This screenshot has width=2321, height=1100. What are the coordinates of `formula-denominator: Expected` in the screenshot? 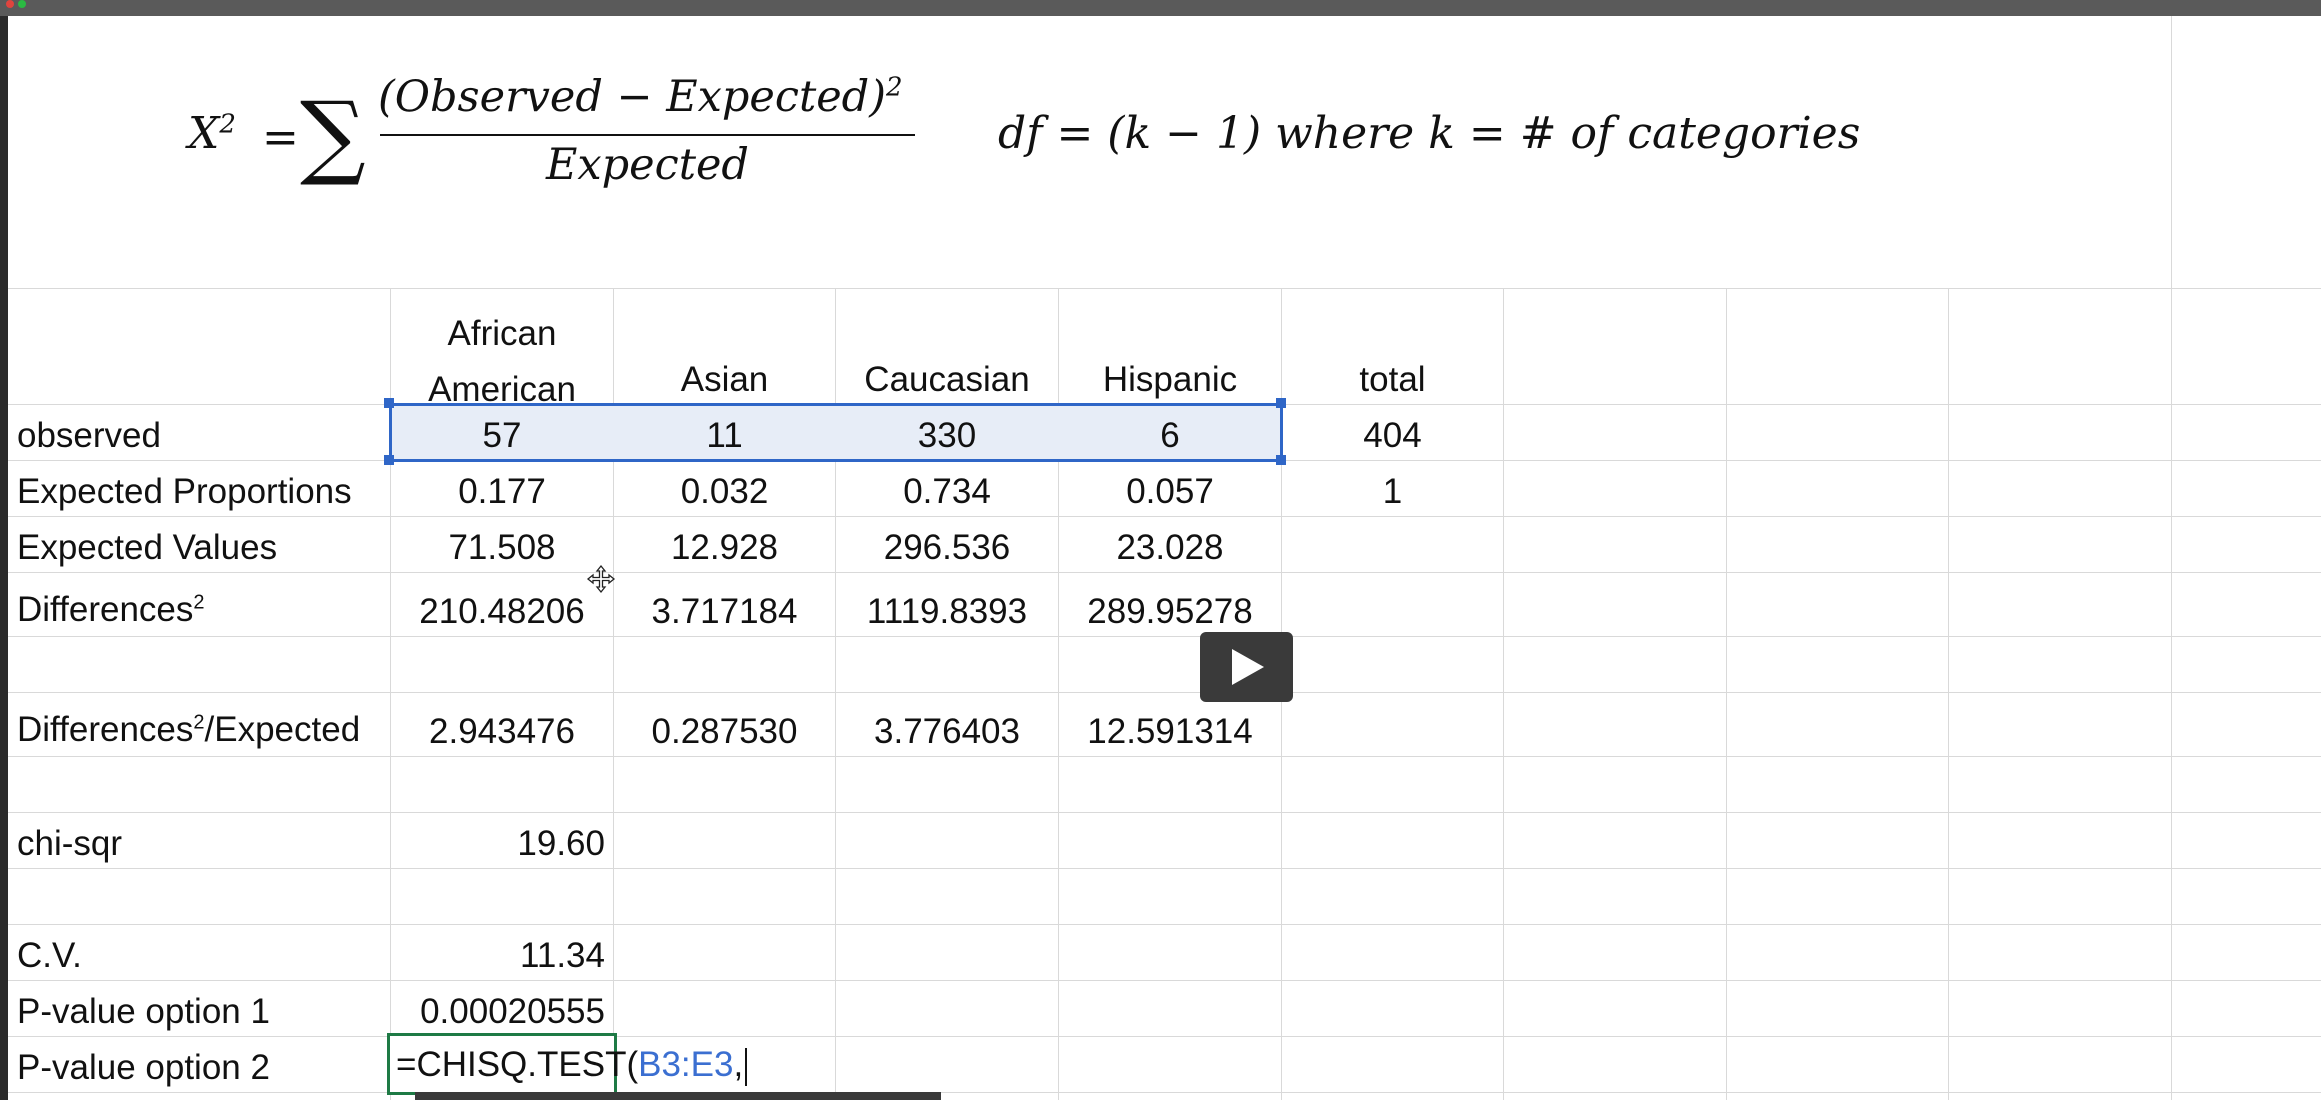 It's located at (647, 165).